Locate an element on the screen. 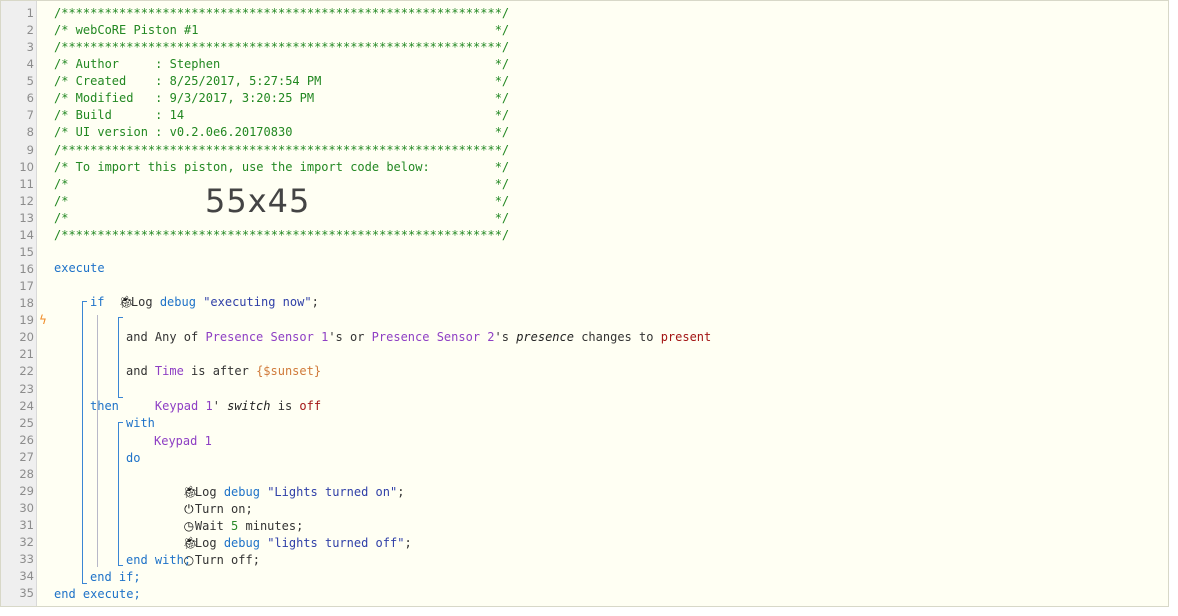  import-code: 55x45 is located at coordinates (258, 201).